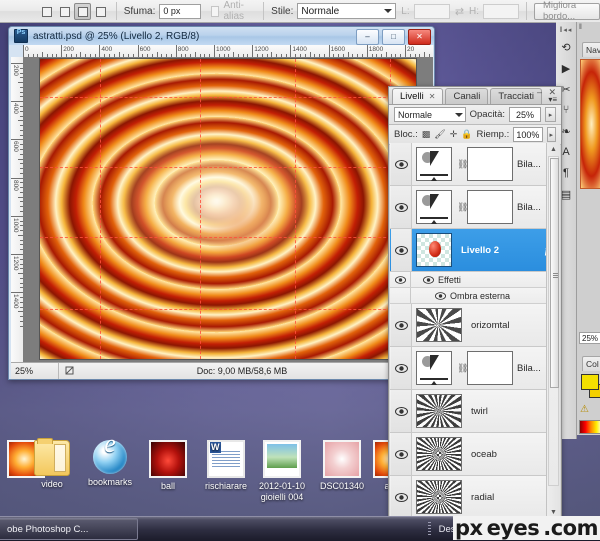 The width and height of the screenshot is (600, 541). Describe the element at coordinates (226, 459) in the screenshot. I see `word-document-icon` at that location.